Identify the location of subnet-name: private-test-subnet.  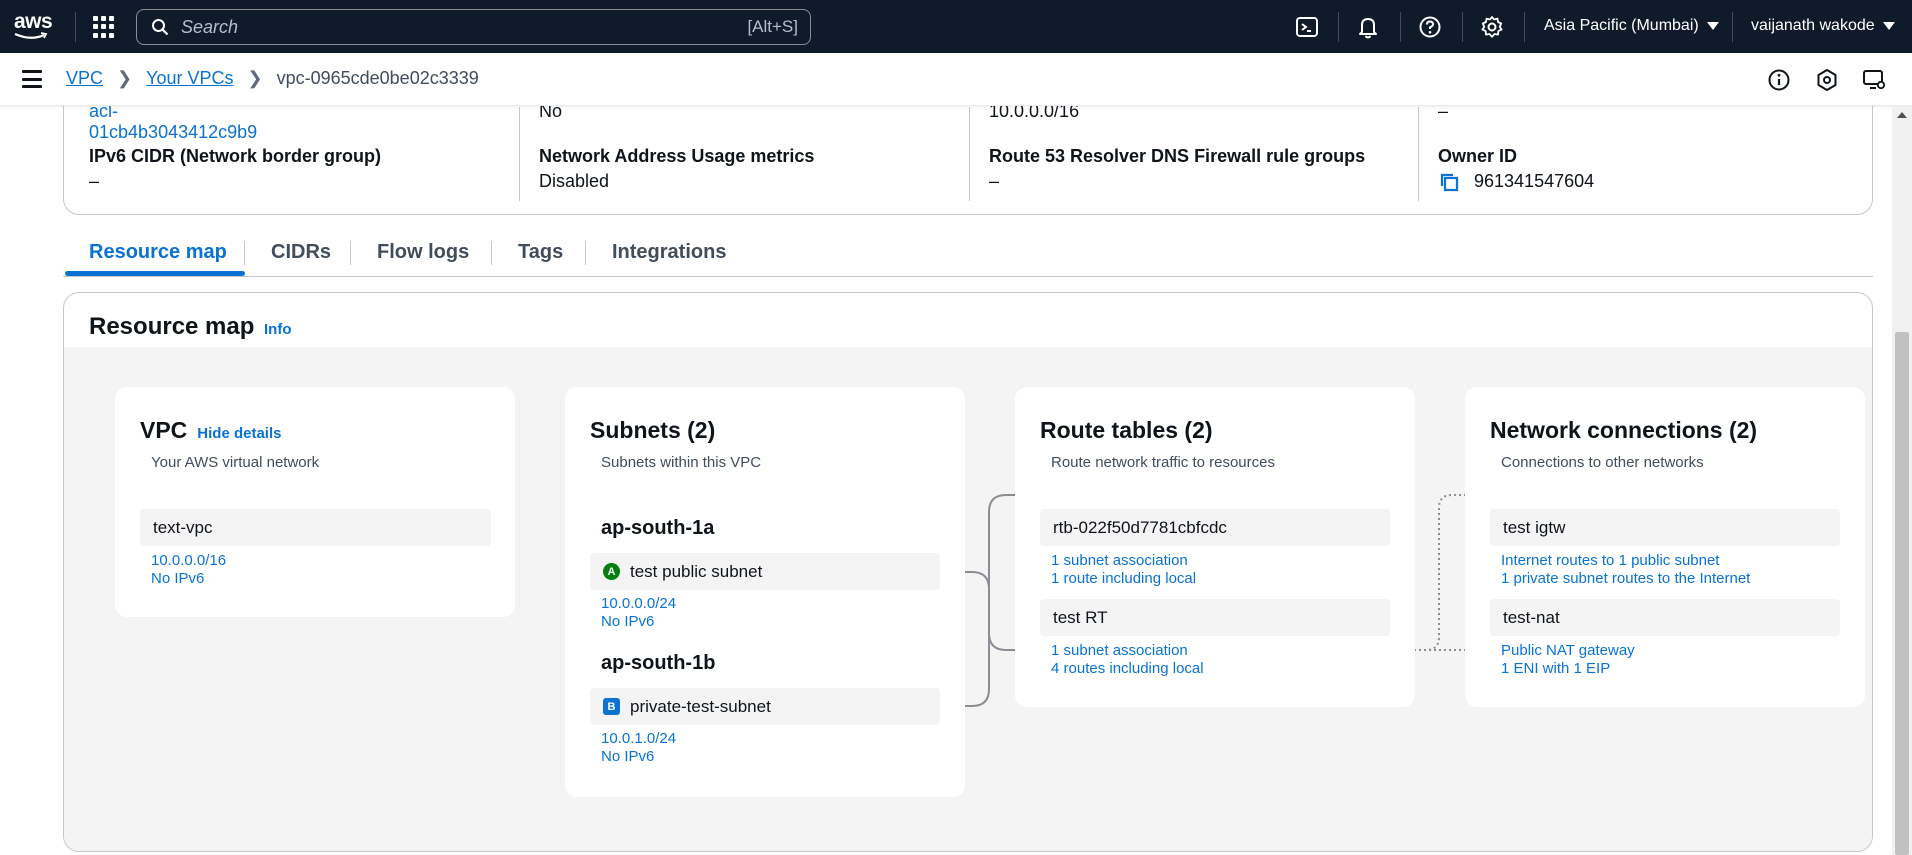
(700, 706).